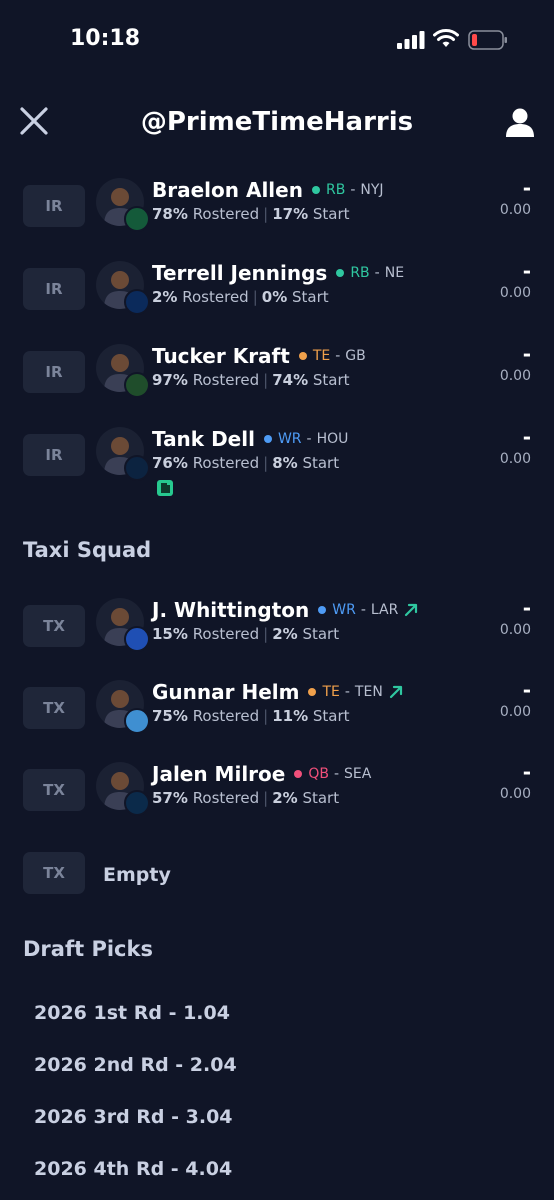 This screenshot has width=554, height=1200. I want to click on player-position: QB, so click(318, 774).